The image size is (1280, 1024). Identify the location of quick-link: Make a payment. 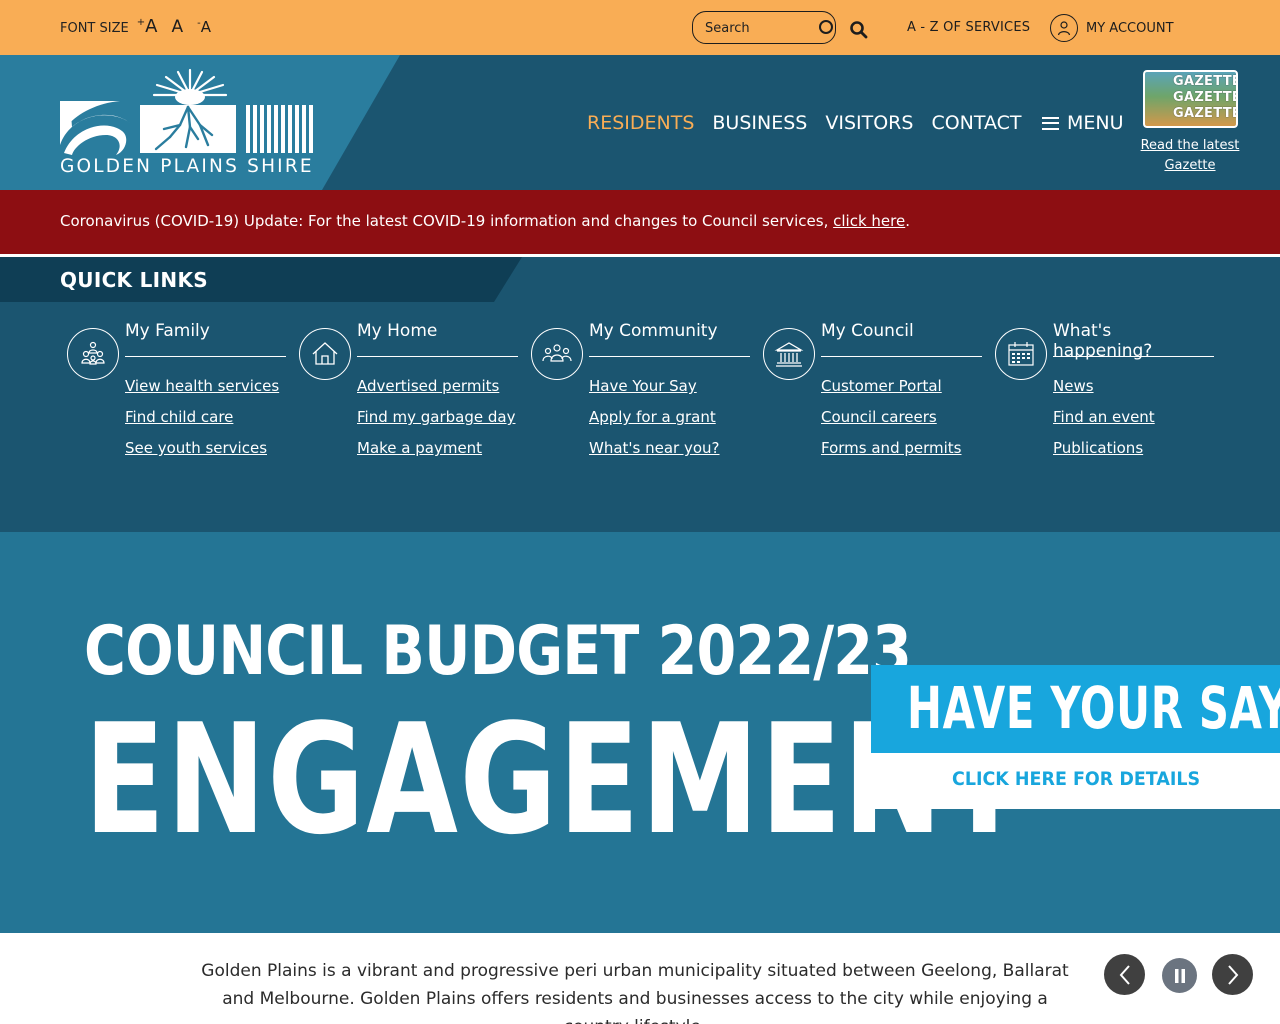
(419, 448).